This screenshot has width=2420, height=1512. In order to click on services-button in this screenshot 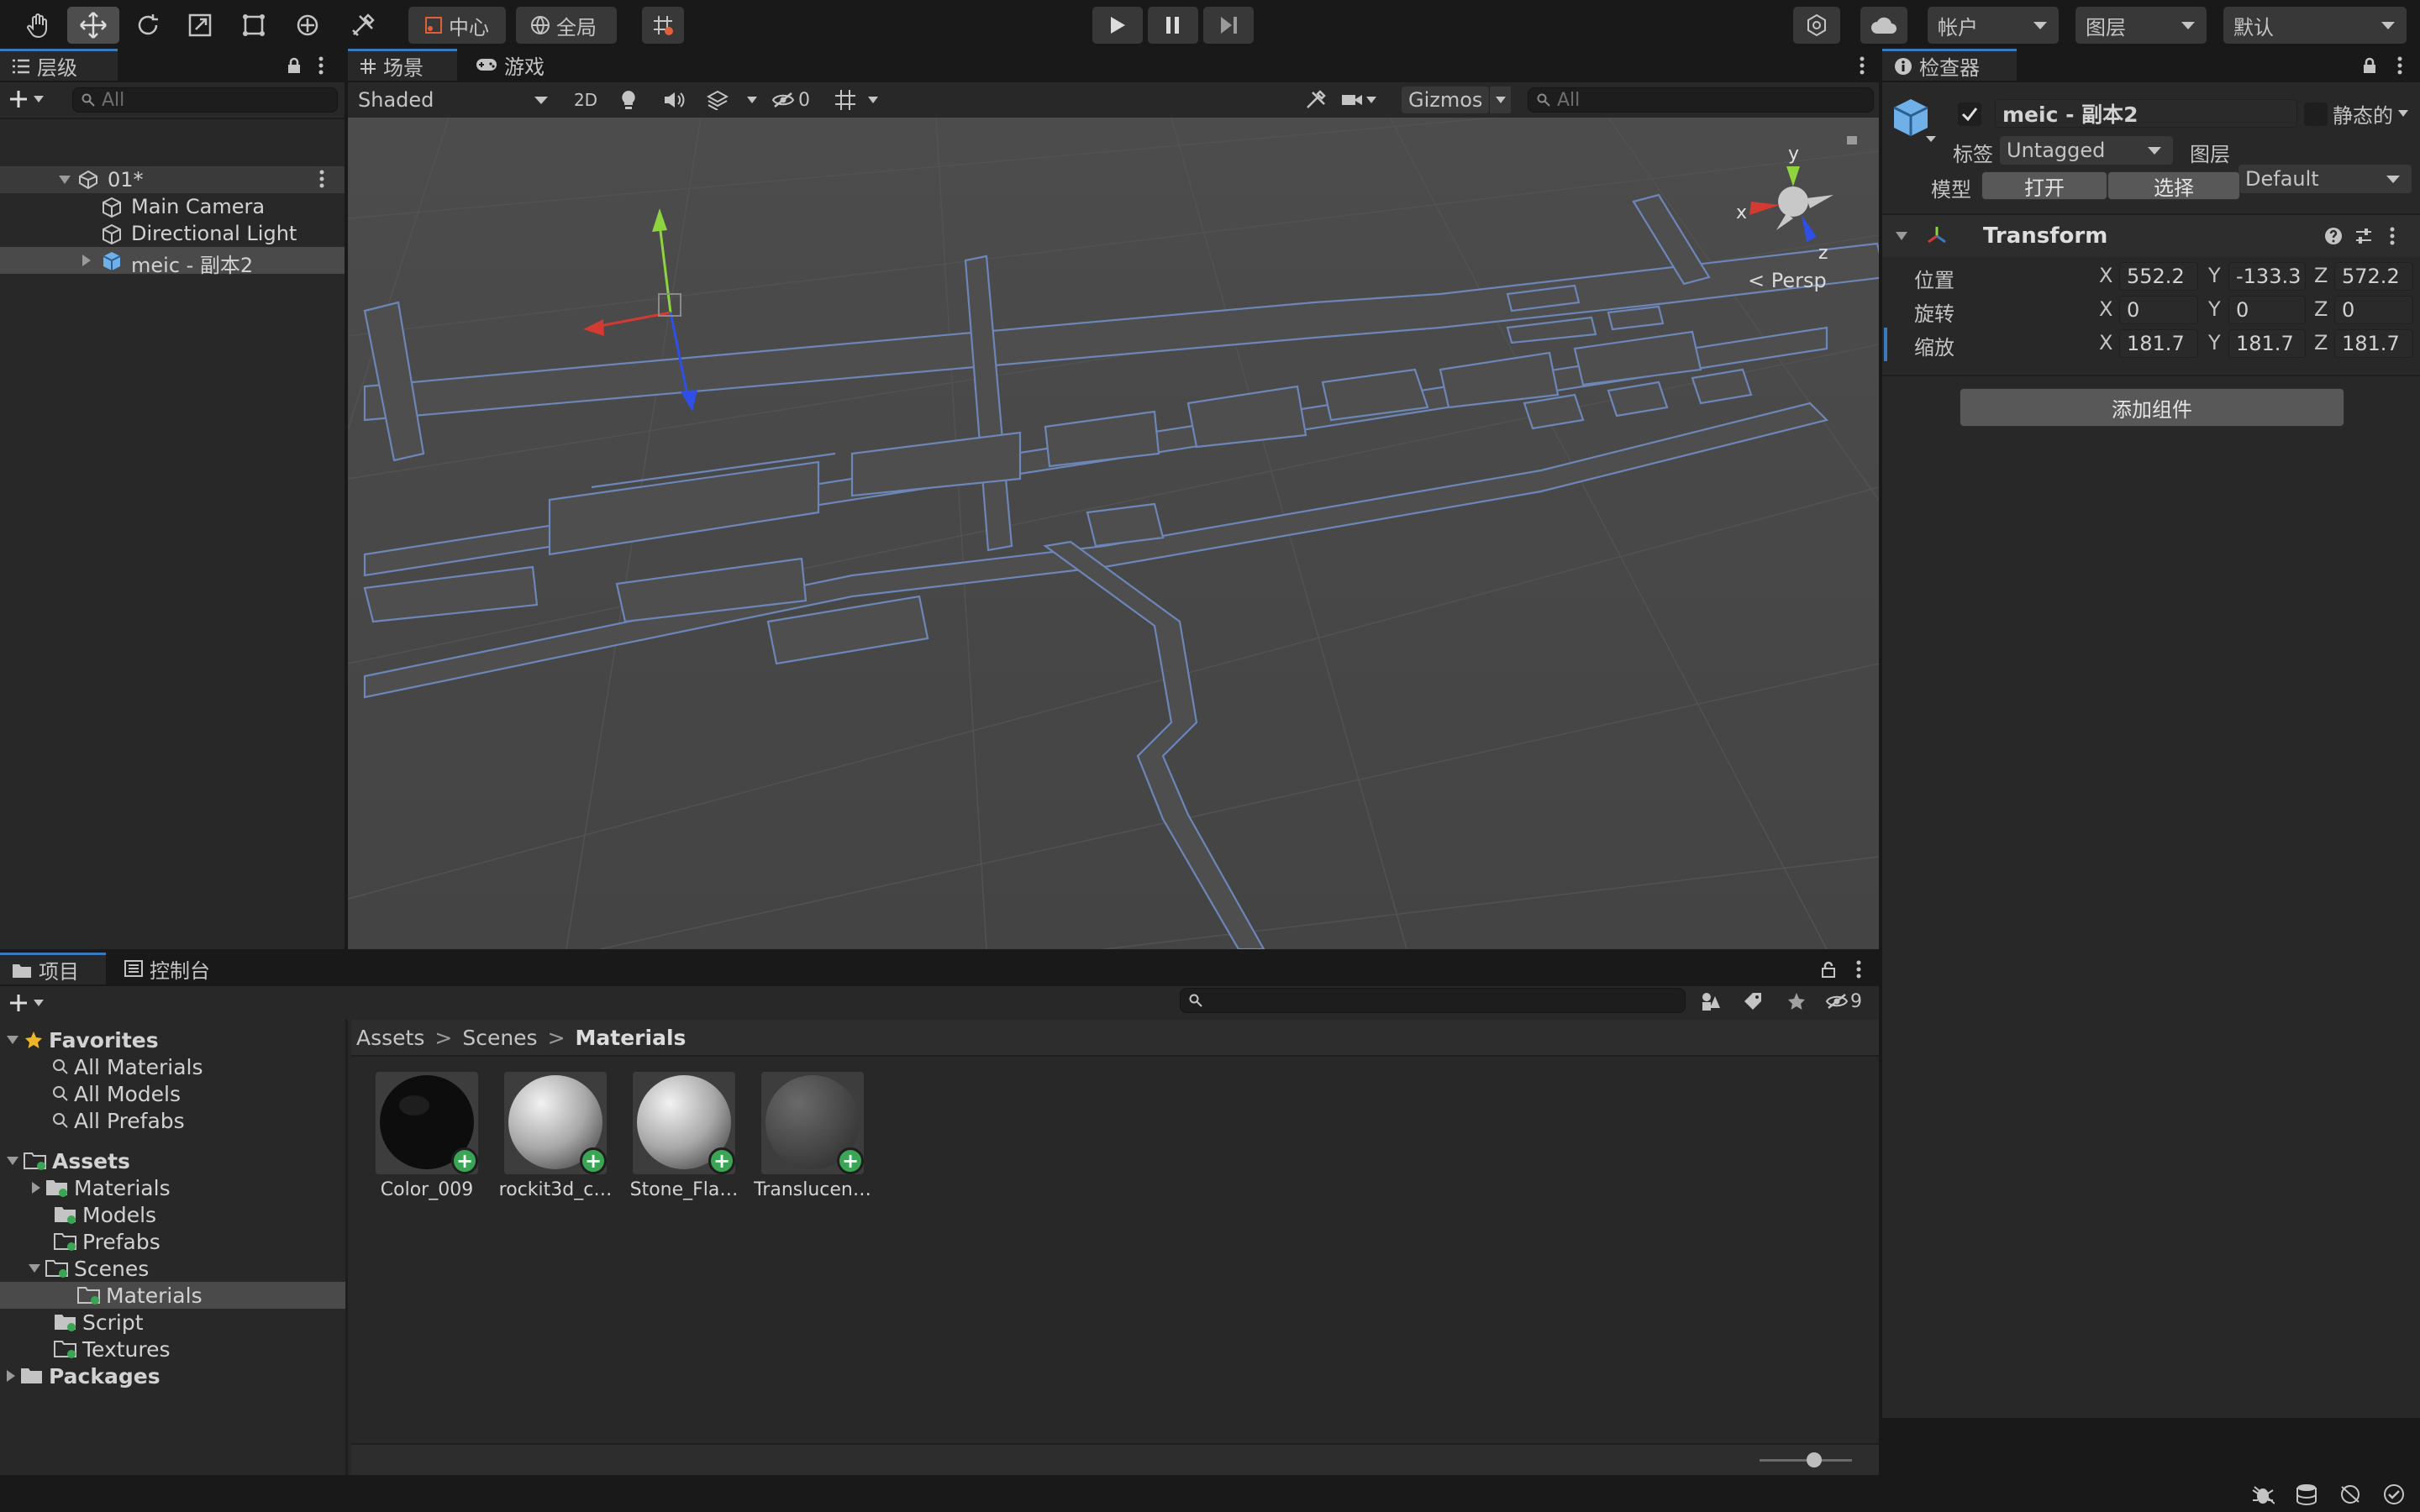, I will do `click(1816, 25)`.